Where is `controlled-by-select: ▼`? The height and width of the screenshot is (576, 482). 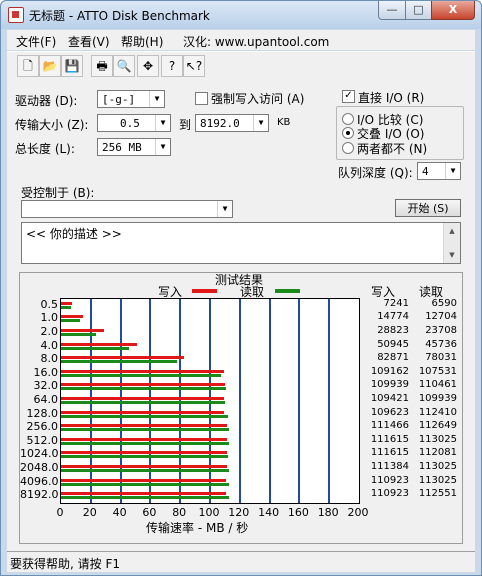
controlled-by-select: ▼ is located at coordinates (127, 209).